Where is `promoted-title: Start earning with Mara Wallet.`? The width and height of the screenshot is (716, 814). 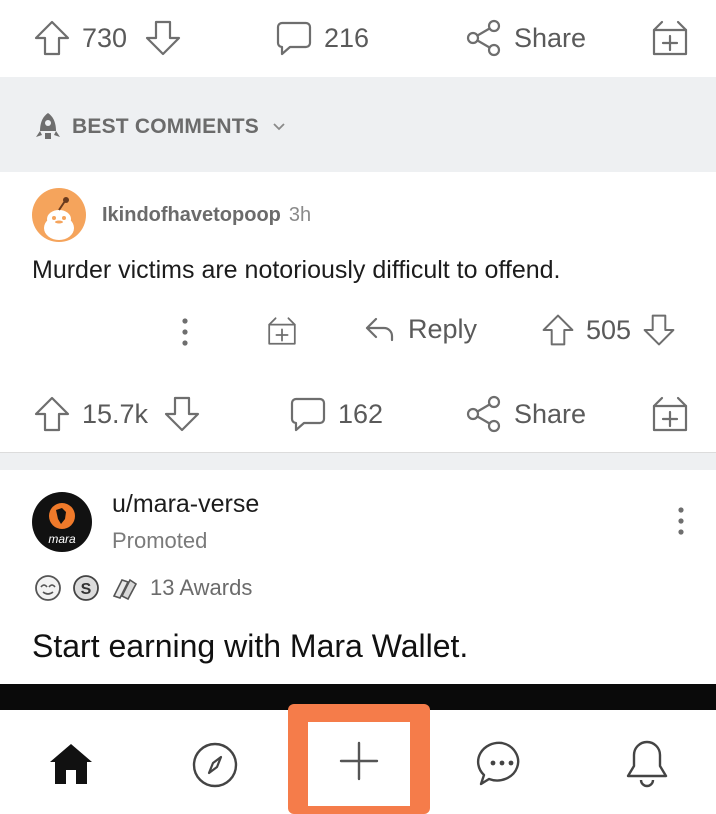 promoted-title: Start earning with Mara Wallet. is located at coordinates (250, 646).